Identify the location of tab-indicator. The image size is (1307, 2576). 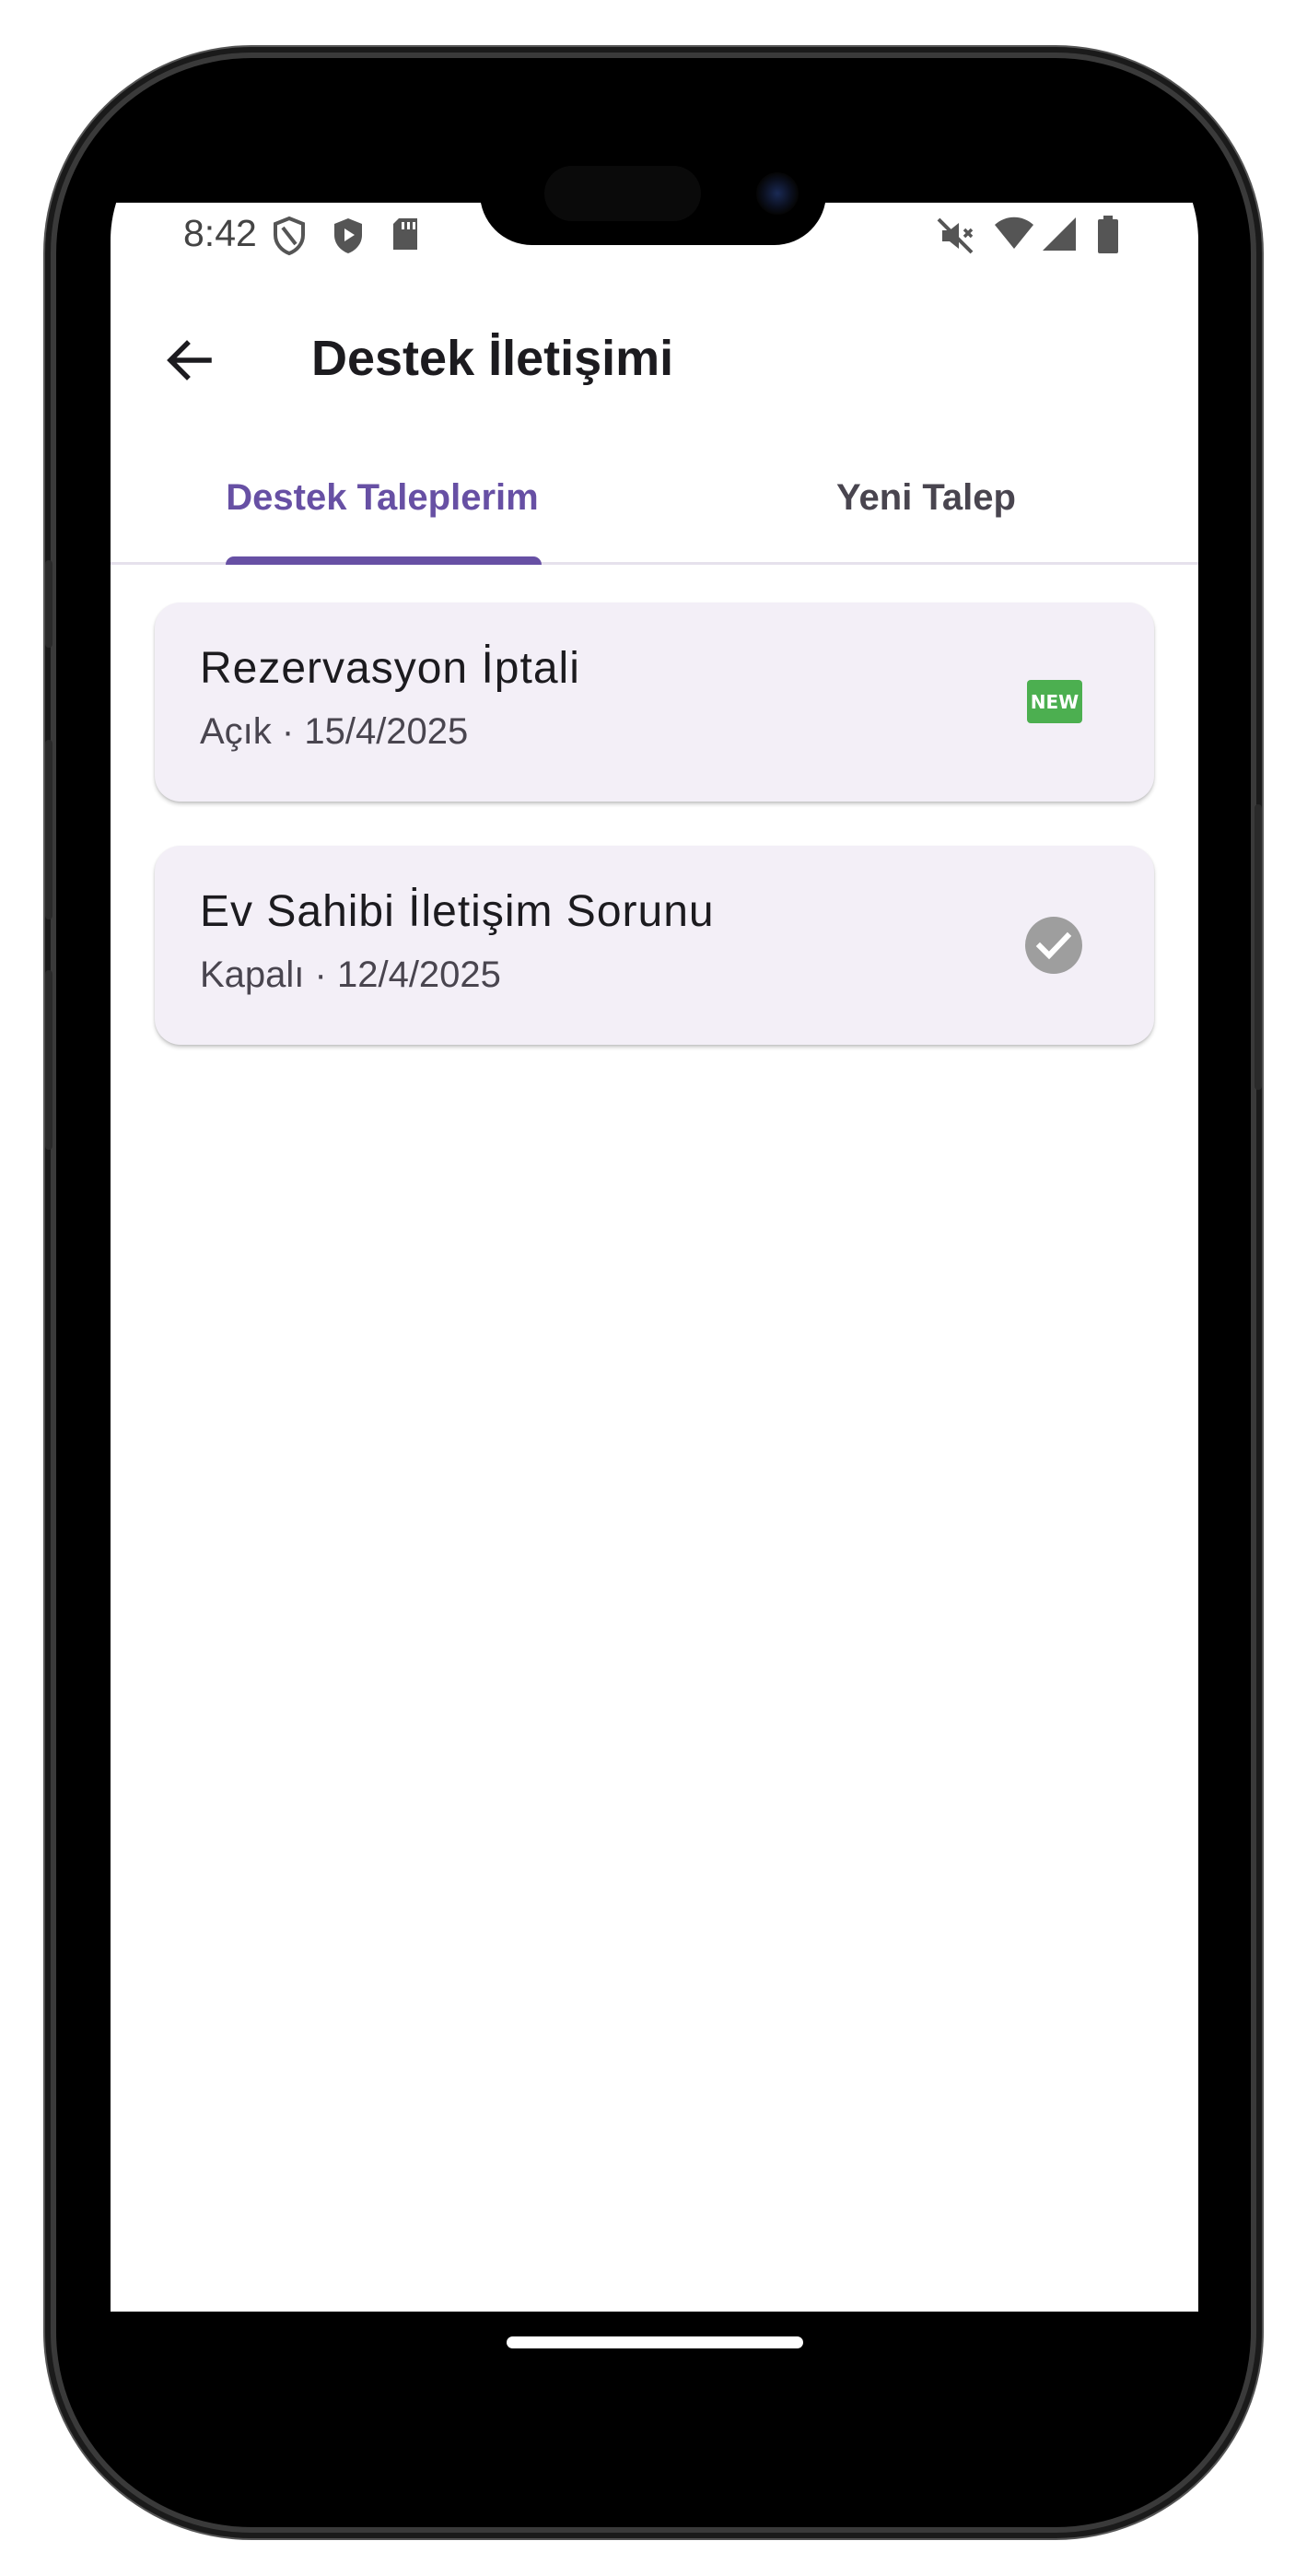
(384, 560).